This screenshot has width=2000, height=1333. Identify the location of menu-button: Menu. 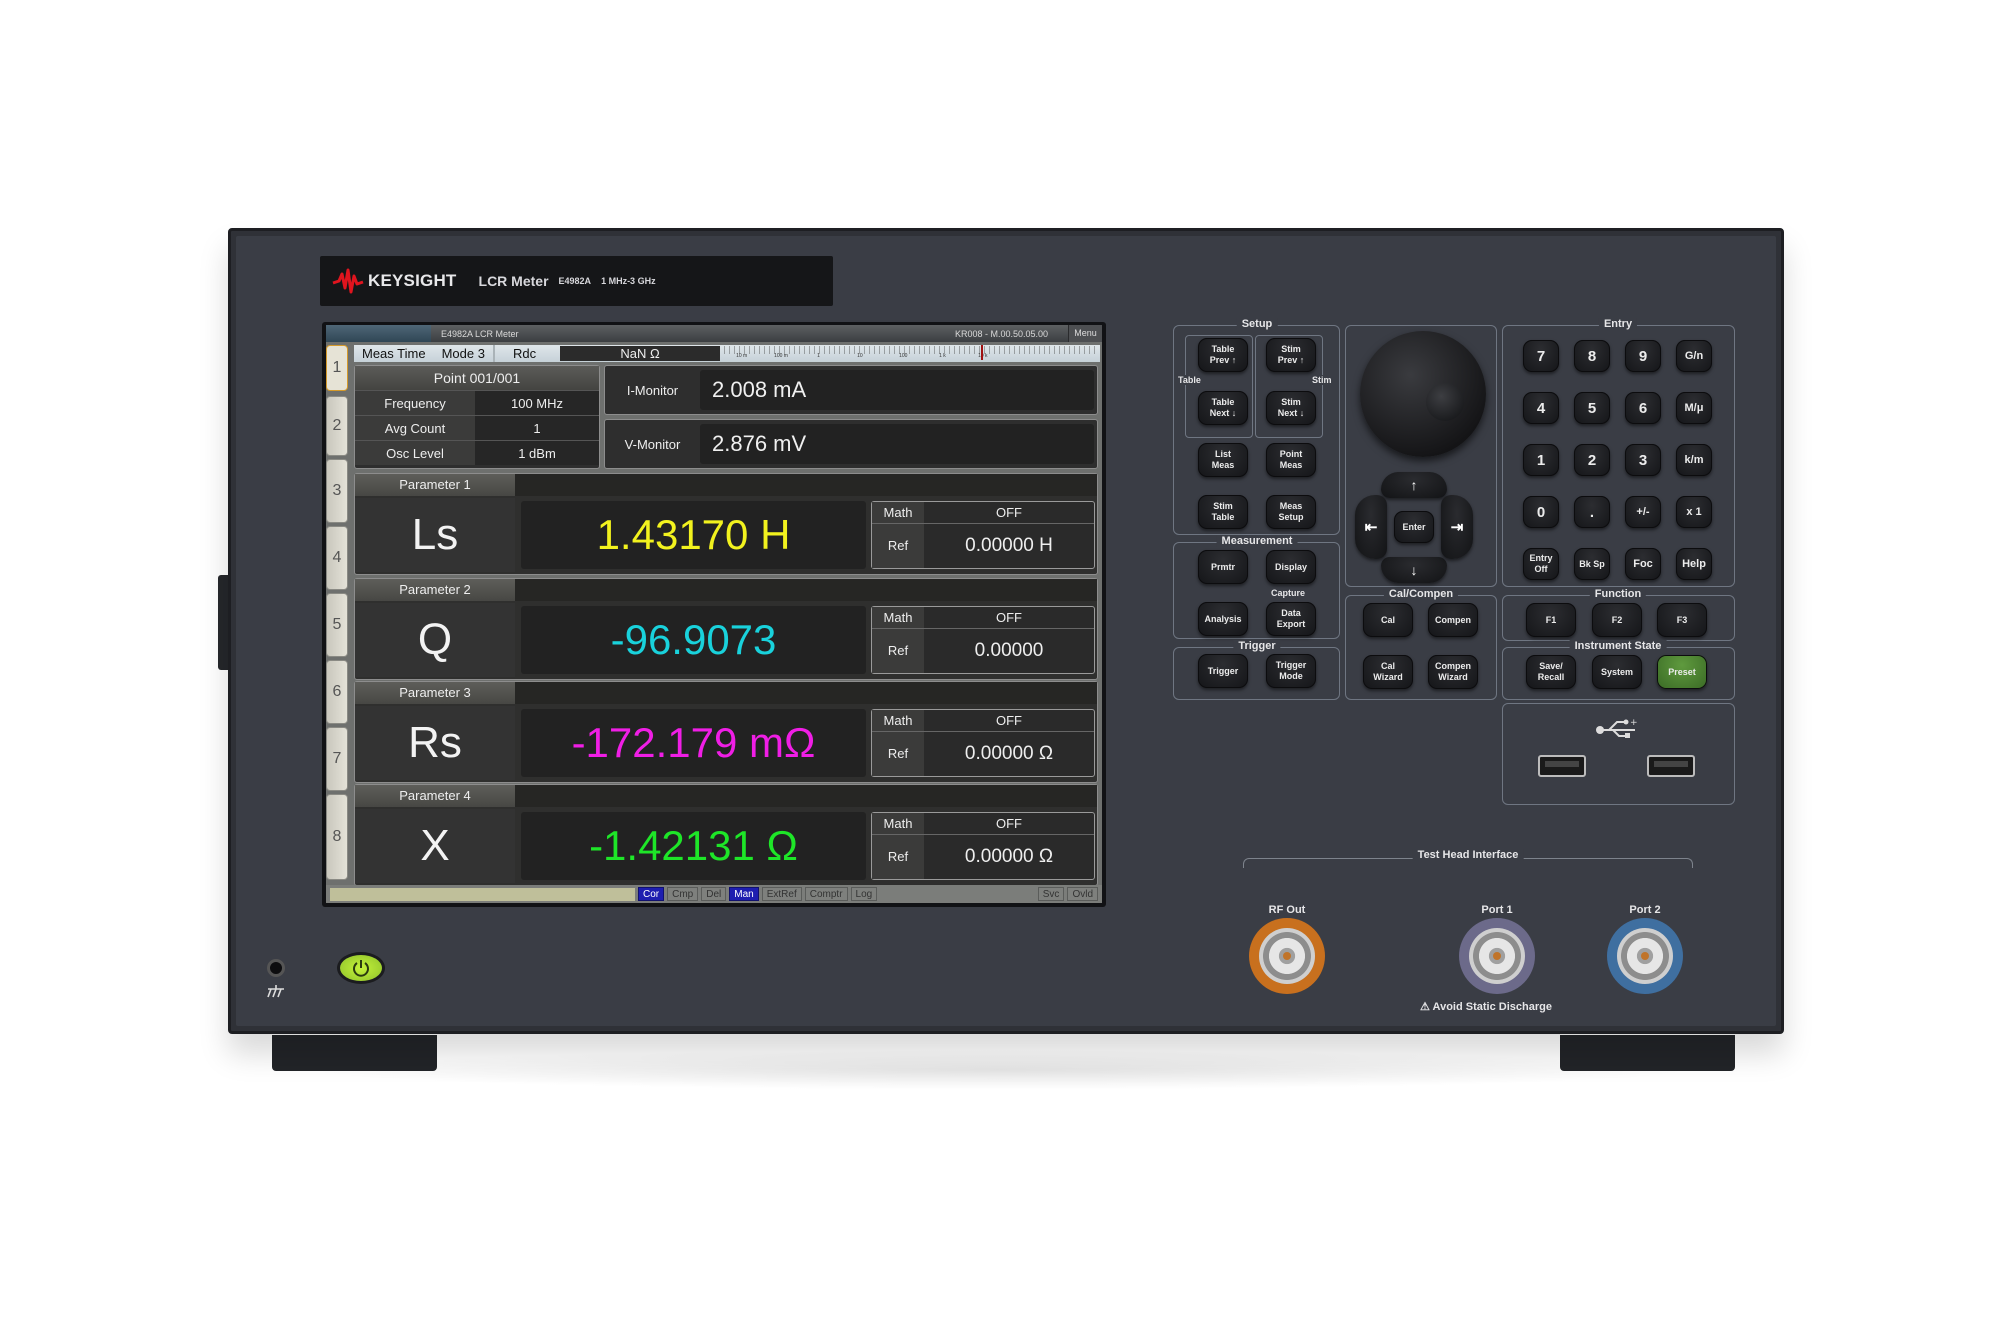
(1085, 333).